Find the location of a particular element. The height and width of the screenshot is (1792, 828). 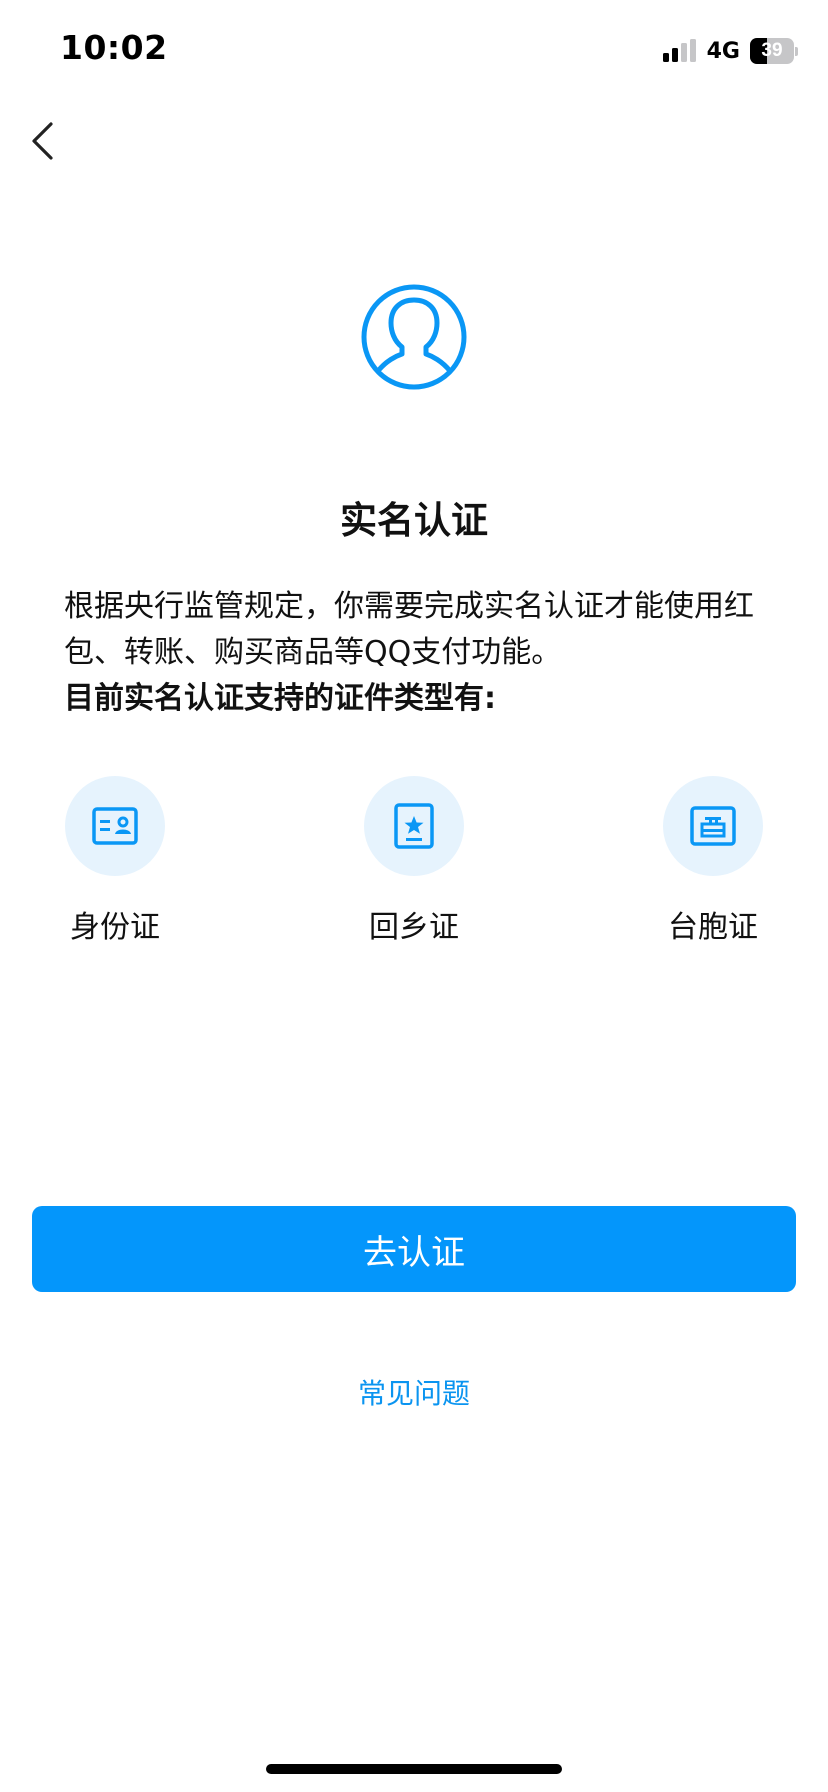

doc-type-home-return-permit: 回乡证 is located at coordinates (414, 861).